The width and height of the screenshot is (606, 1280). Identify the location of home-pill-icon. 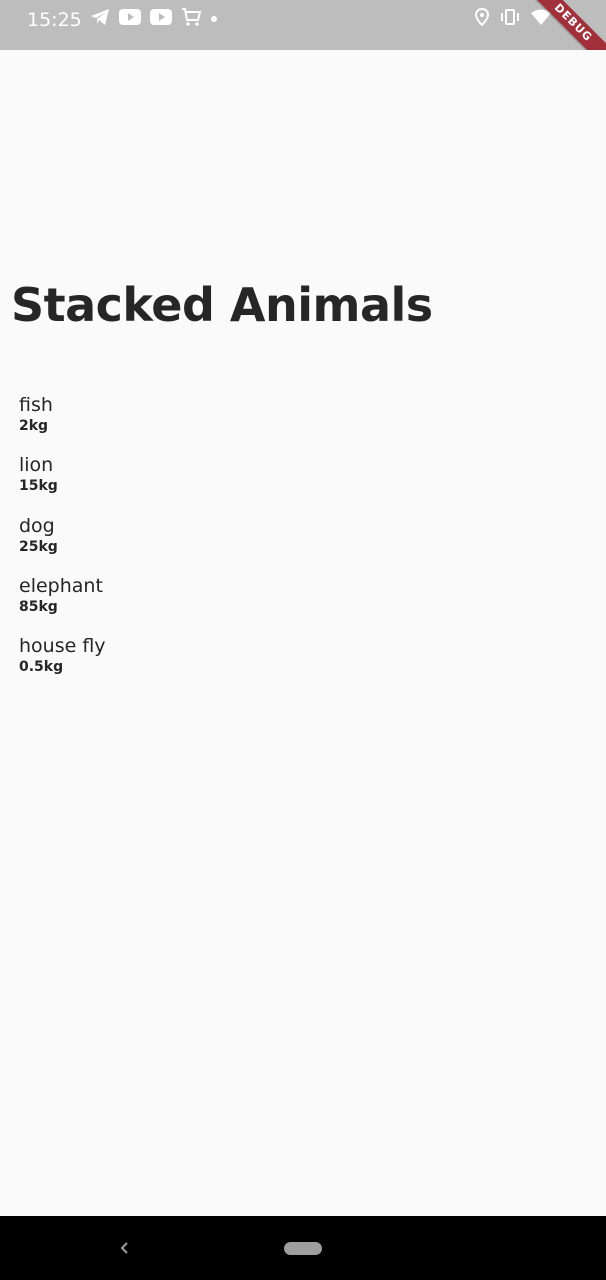
(303, 1248).